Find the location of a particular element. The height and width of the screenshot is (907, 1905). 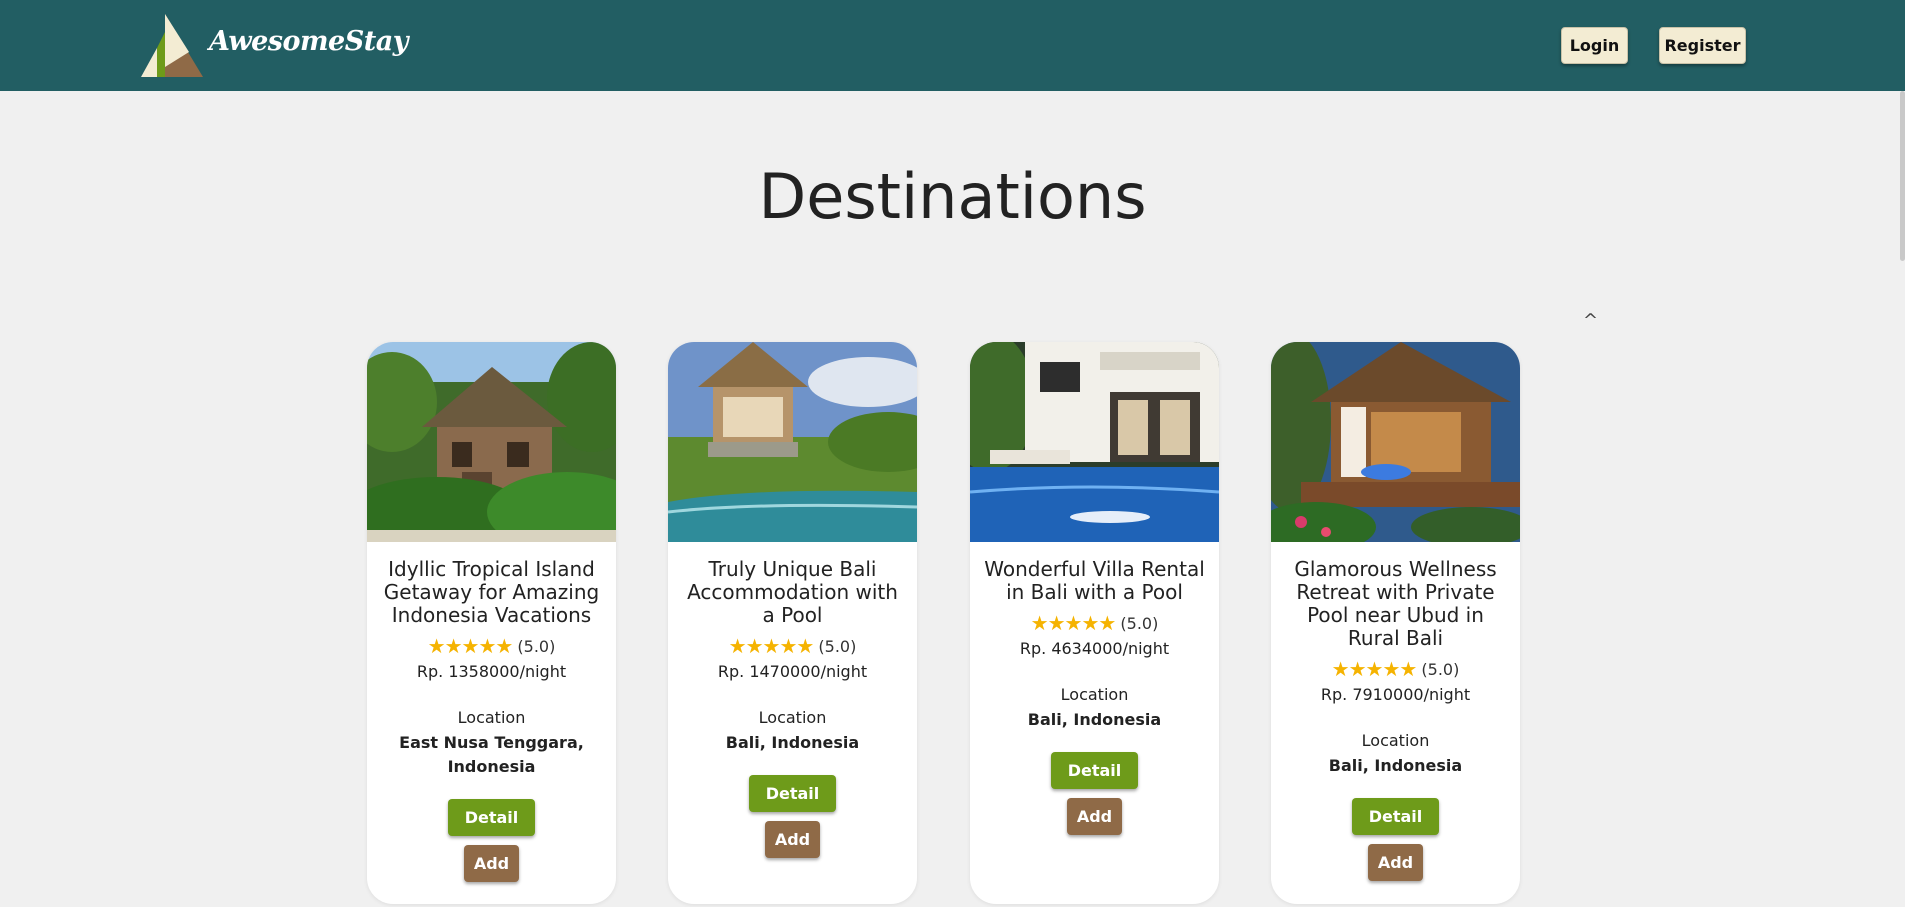

price: Rp. 1358000/night is located at coordinates (491, 671).